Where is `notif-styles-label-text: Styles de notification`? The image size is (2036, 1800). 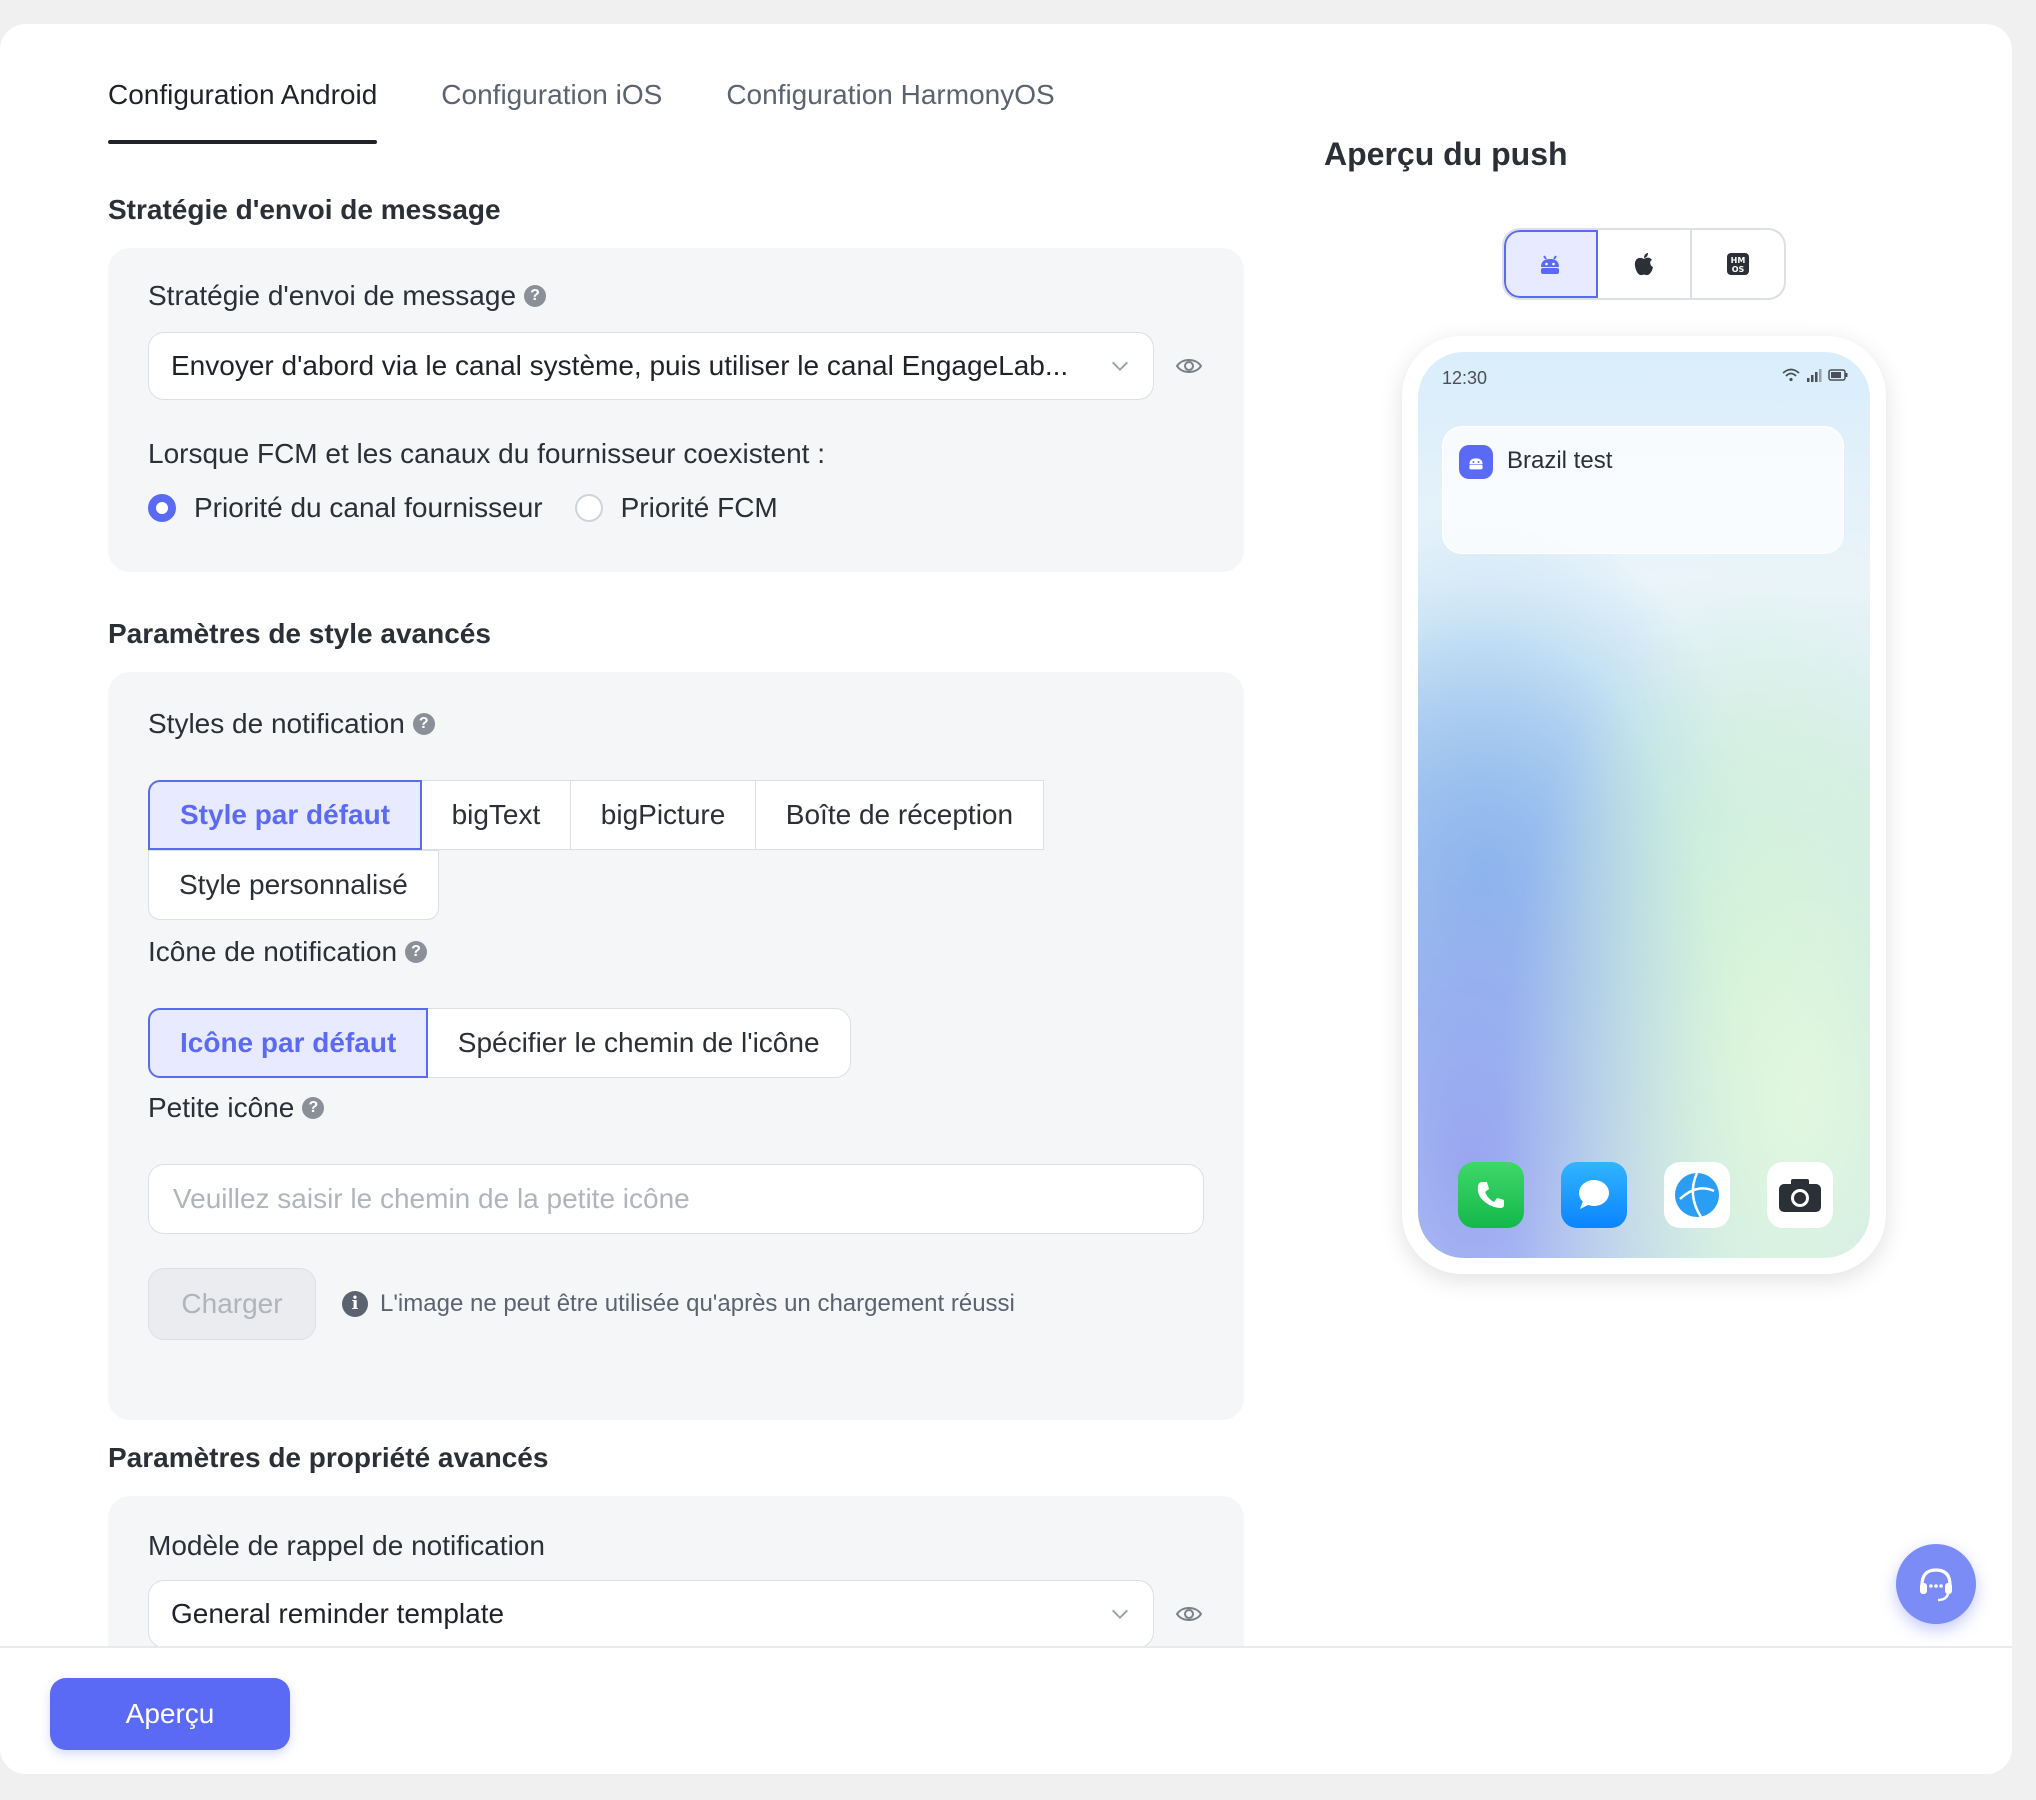
notif-styles-label-text: Styles de notification is located at coordinates (276, 723).